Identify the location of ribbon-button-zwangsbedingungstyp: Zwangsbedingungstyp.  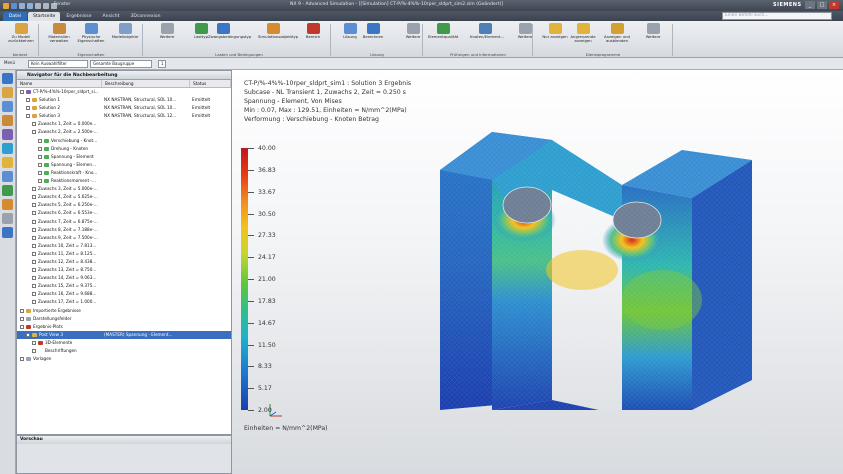
(229, 31).